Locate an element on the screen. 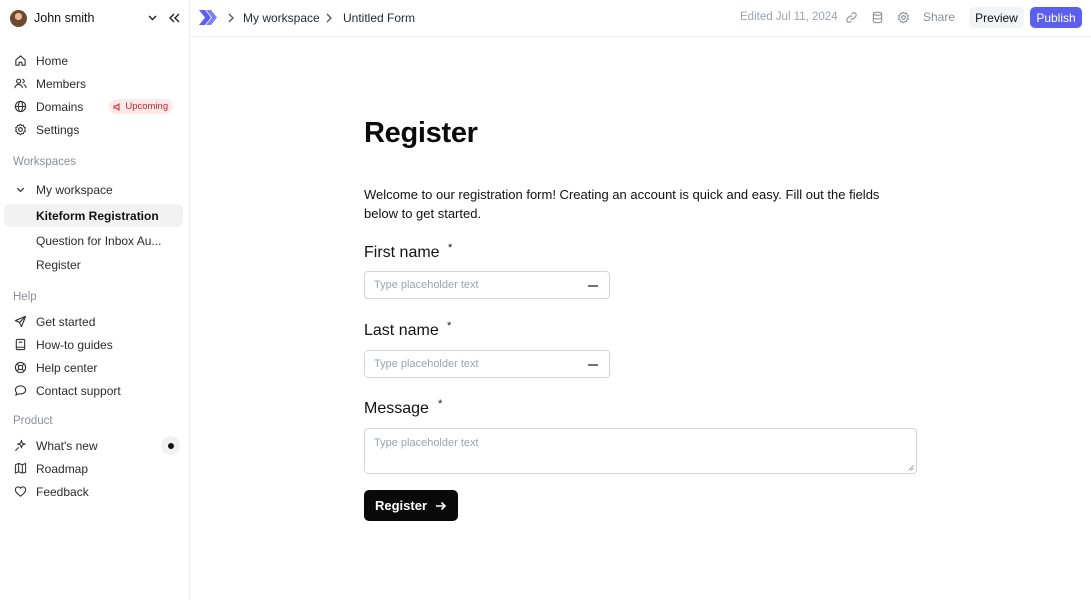 The width and height of the screenshot is (1091, 600). sidebar-item-label: What's new is located at coordinates (67, 445).